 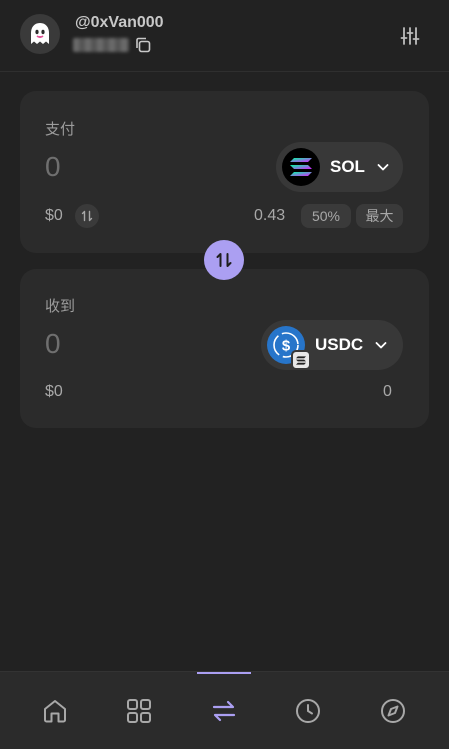 I want to click on account-username: @0xVan000, so click(x=119, y=23).